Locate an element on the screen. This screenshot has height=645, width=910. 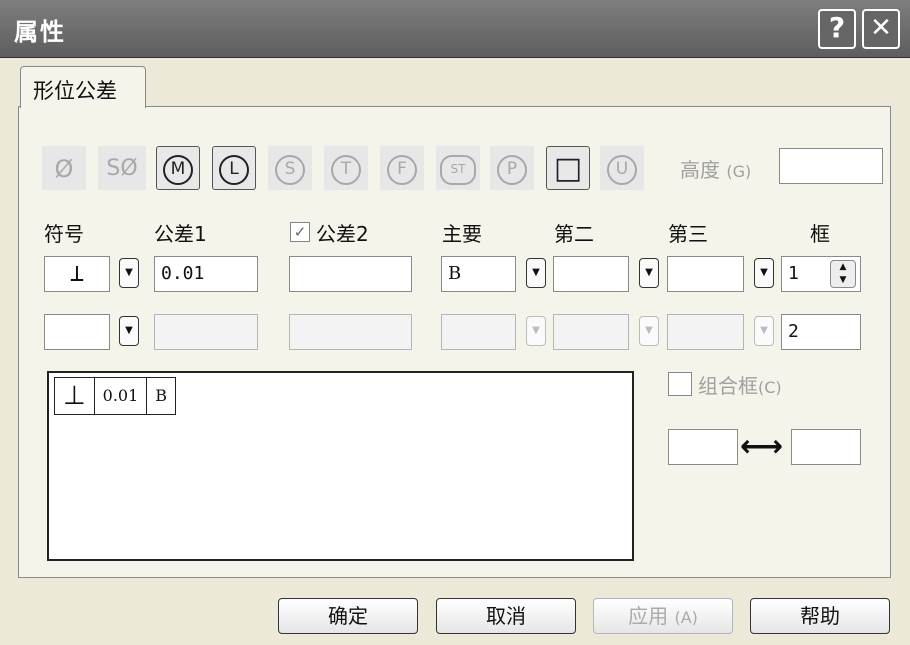
projected-zone-glyph: P is located at coordinates (512, 170).